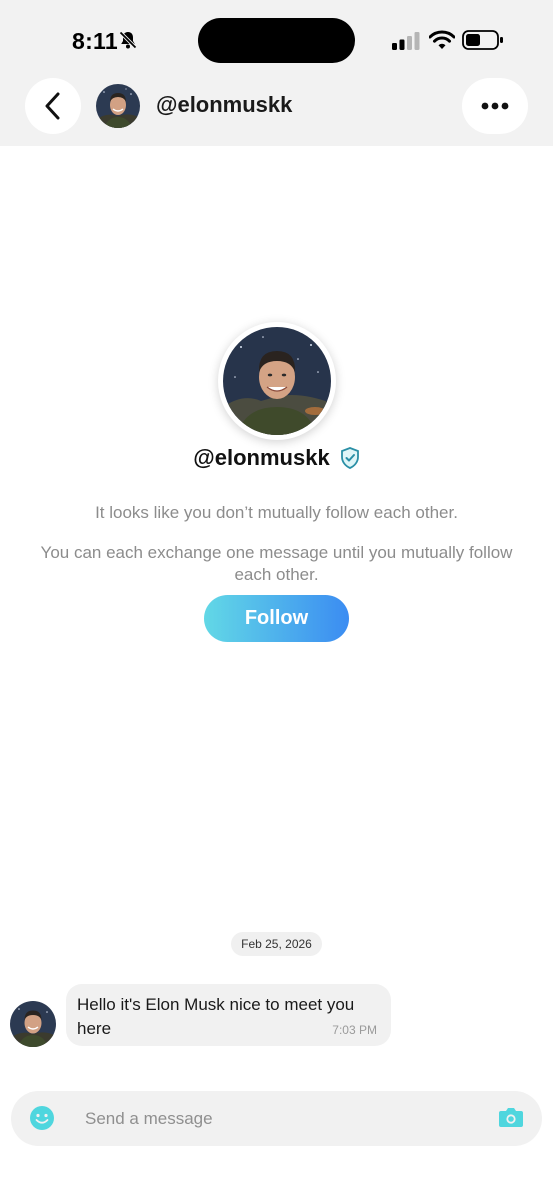 The height and width of the screenshot is (1200, 553). I want to click on more-options-button, so click(495, 106).